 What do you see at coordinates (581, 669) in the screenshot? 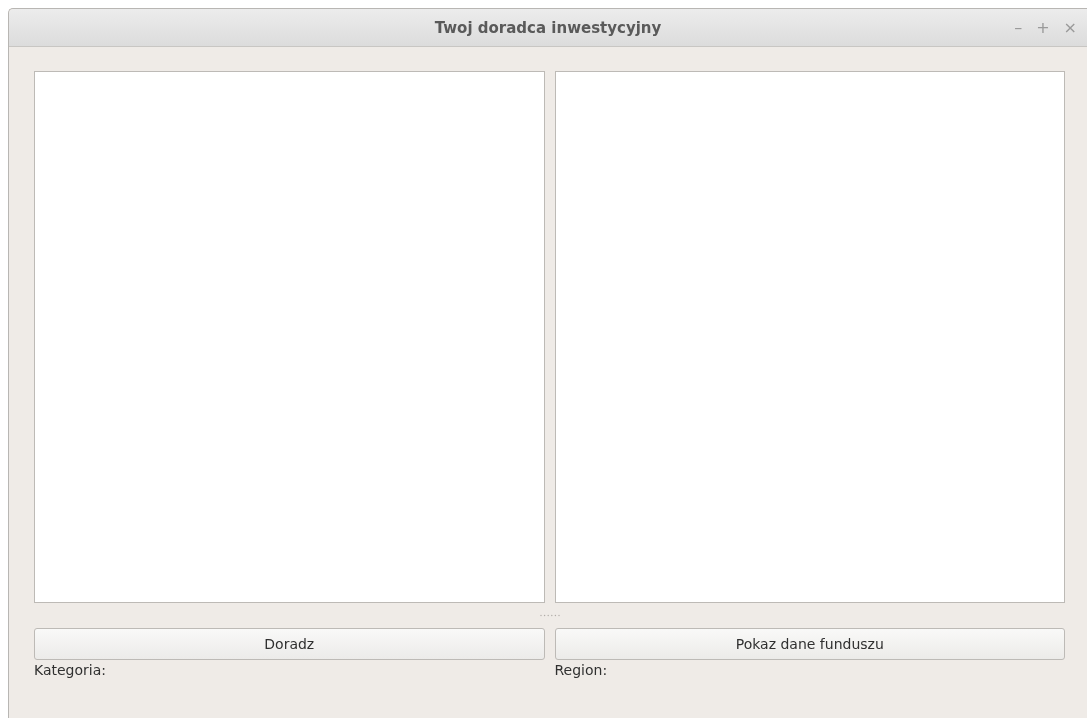
I see `field-label: Region:` at bounding box center [581, 669].